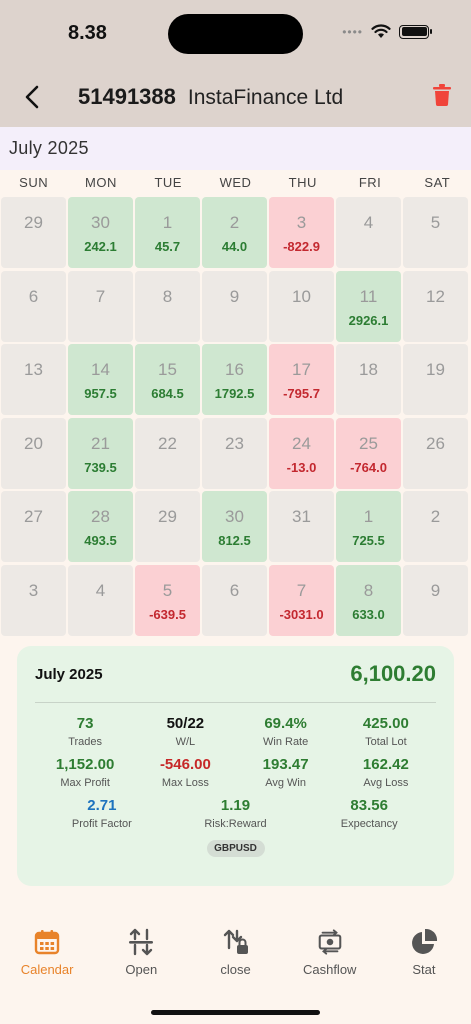  What do you see at coordinates (33, 380) in the screenshot?
I see `calendar-day-cell: 13` at bounding box center [33, 380].